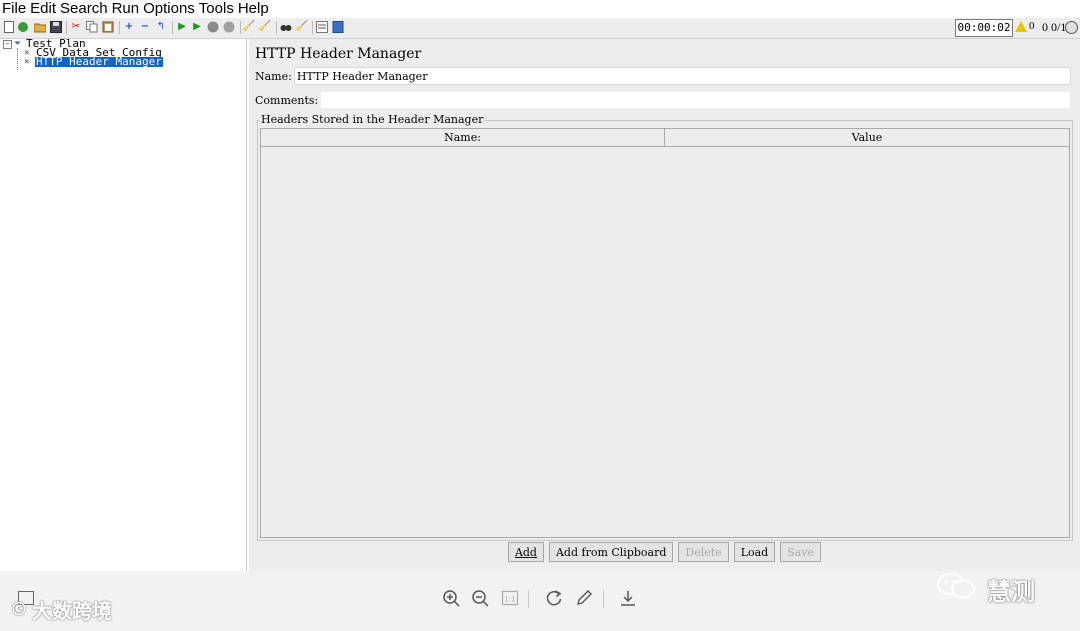 Image resolution: width=1080 pixels, height=631 pixels. What do you see at coordinates (286, 27) in the screenshot?
I see `search-icon` at bounding box center [286, 27].